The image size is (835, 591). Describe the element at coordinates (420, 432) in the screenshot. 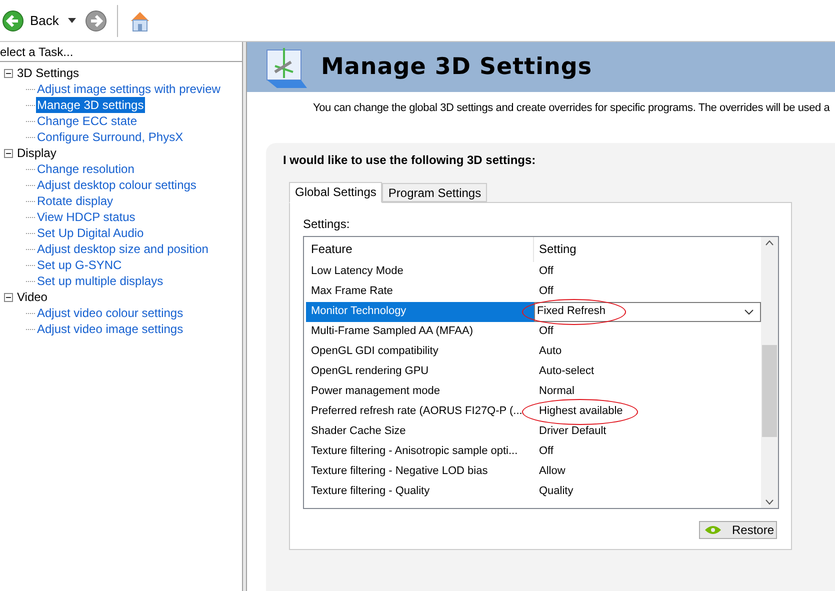

I see `feature-cell: Shader Cache Size` at that location.